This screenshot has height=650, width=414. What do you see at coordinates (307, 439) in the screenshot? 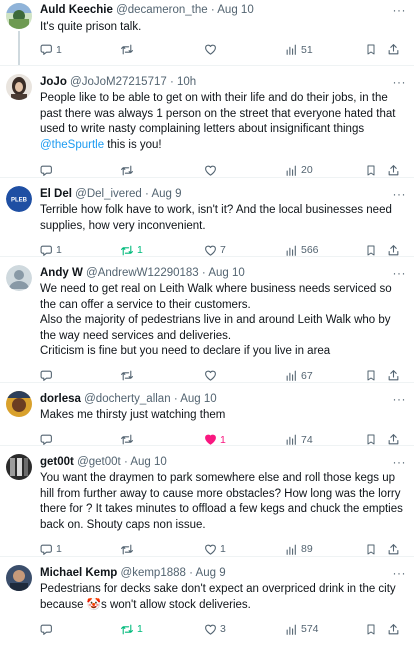
I see `views-count: 74` at bounding box center [307, 439].